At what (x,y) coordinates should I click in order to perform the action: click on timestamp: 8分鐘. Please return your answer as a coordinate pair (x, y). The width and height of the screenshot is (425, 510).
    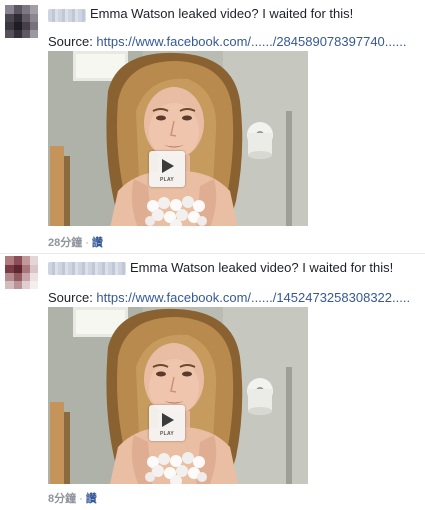
    Looking at the image, I should click on (62, 499).